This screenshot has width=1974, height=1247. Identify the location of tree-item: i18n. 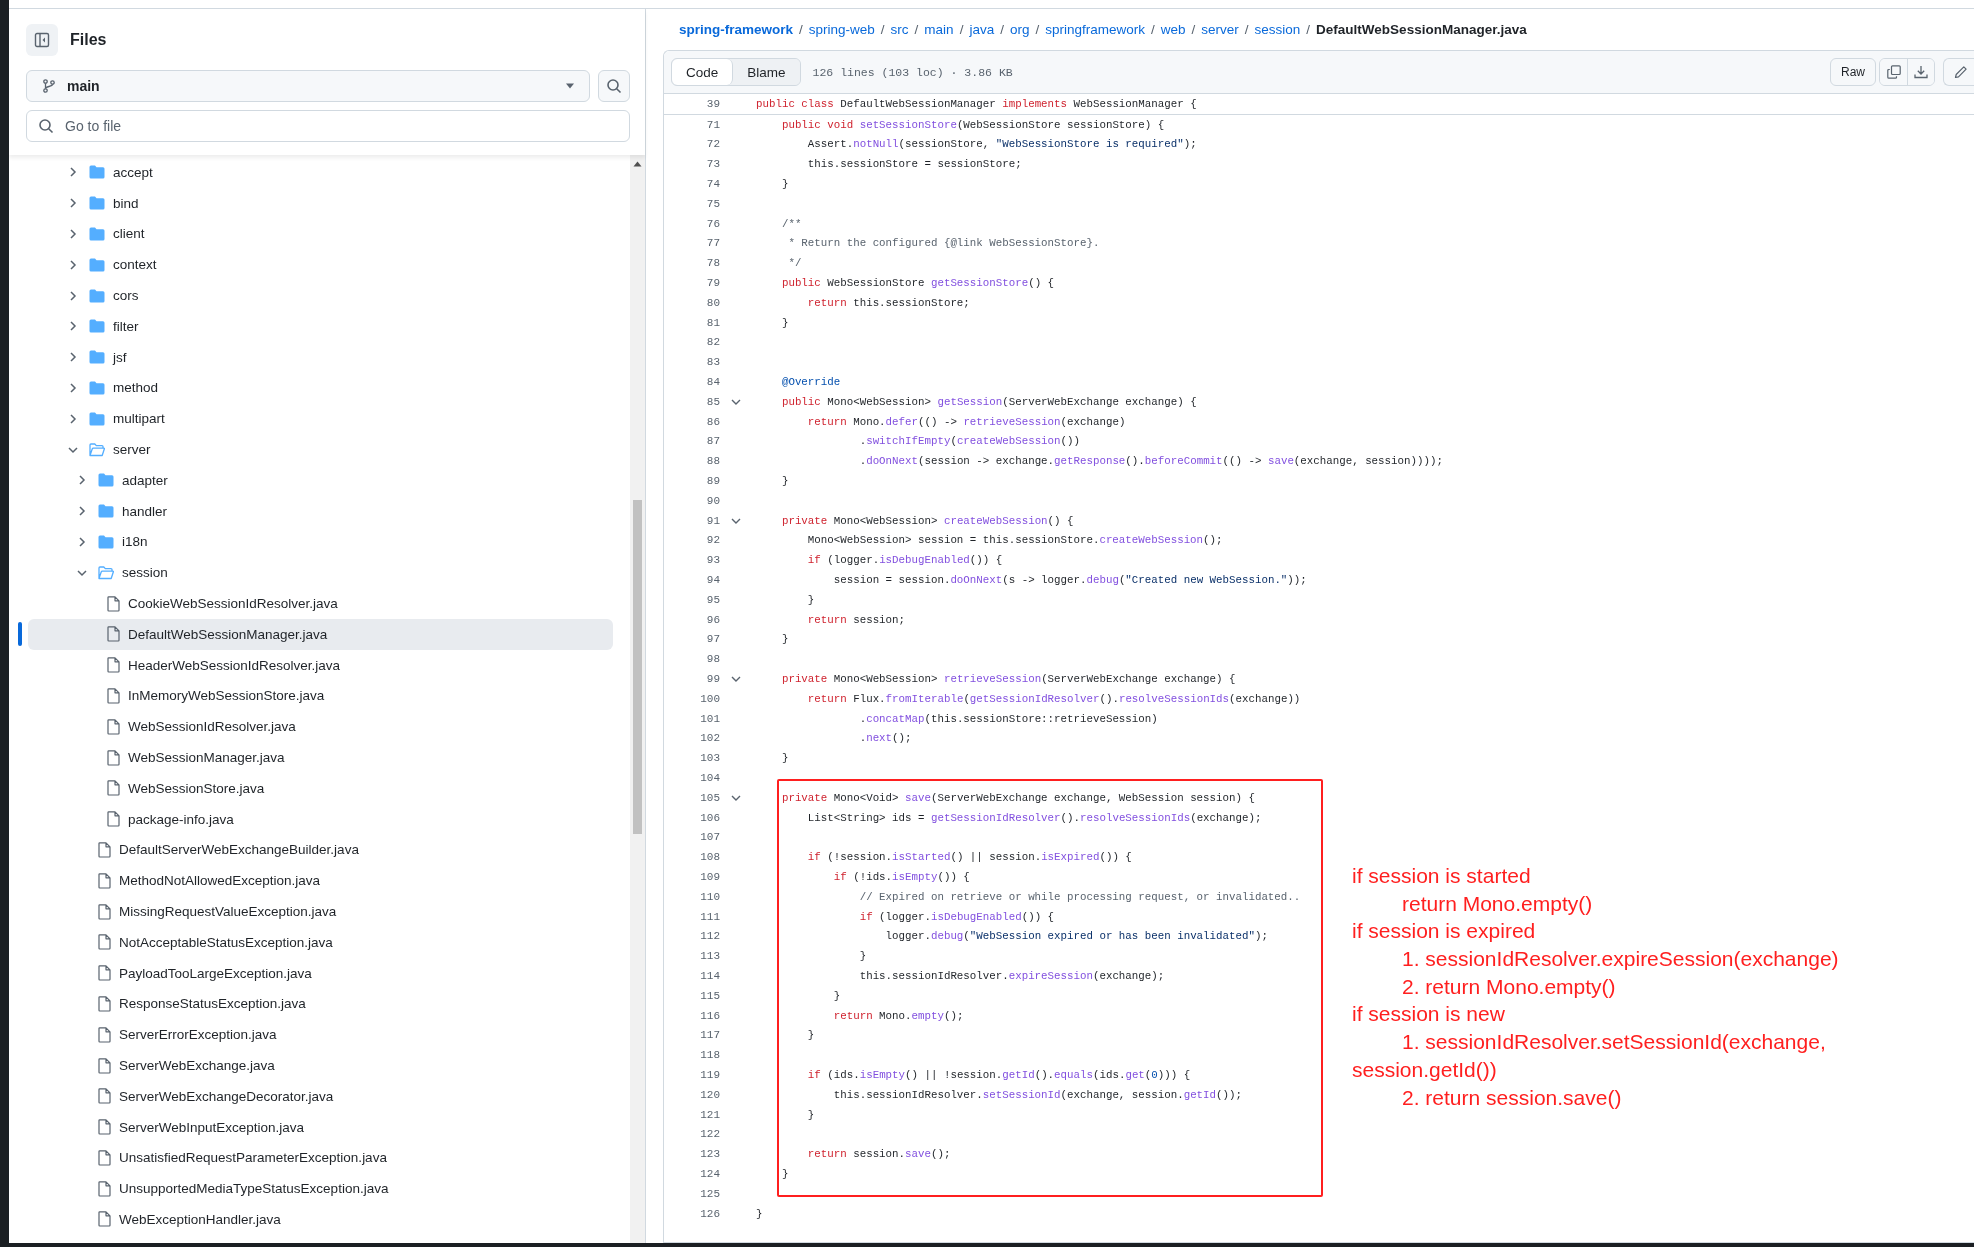
(320, 542).